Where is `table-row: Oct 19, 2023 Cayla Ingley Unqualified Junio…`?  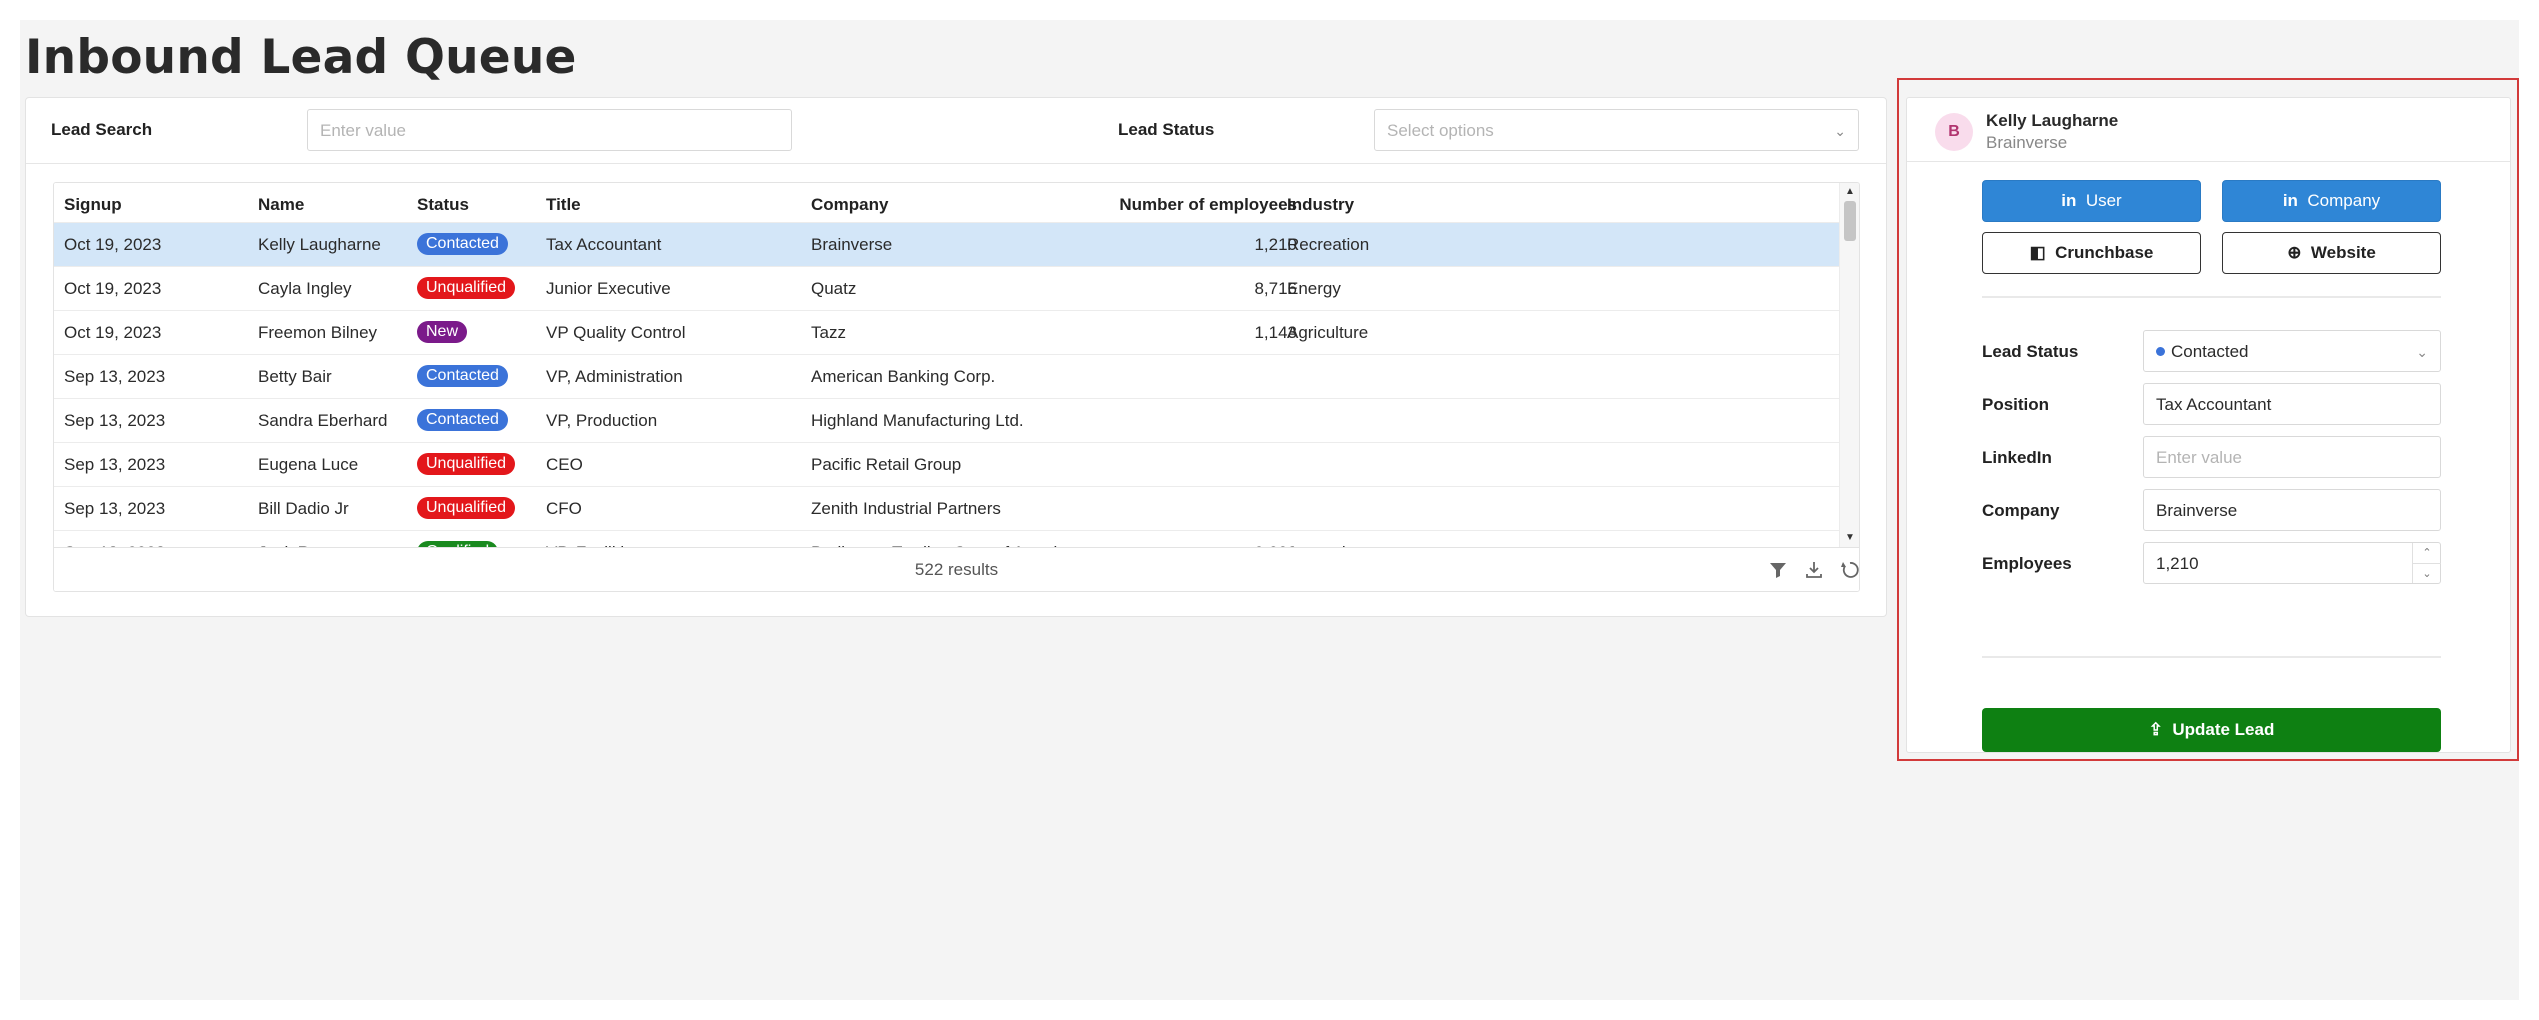 table-row: Oct 19, 2023 Cayla Ingley Unqualified Junio… is located at coordinates (947, 289).